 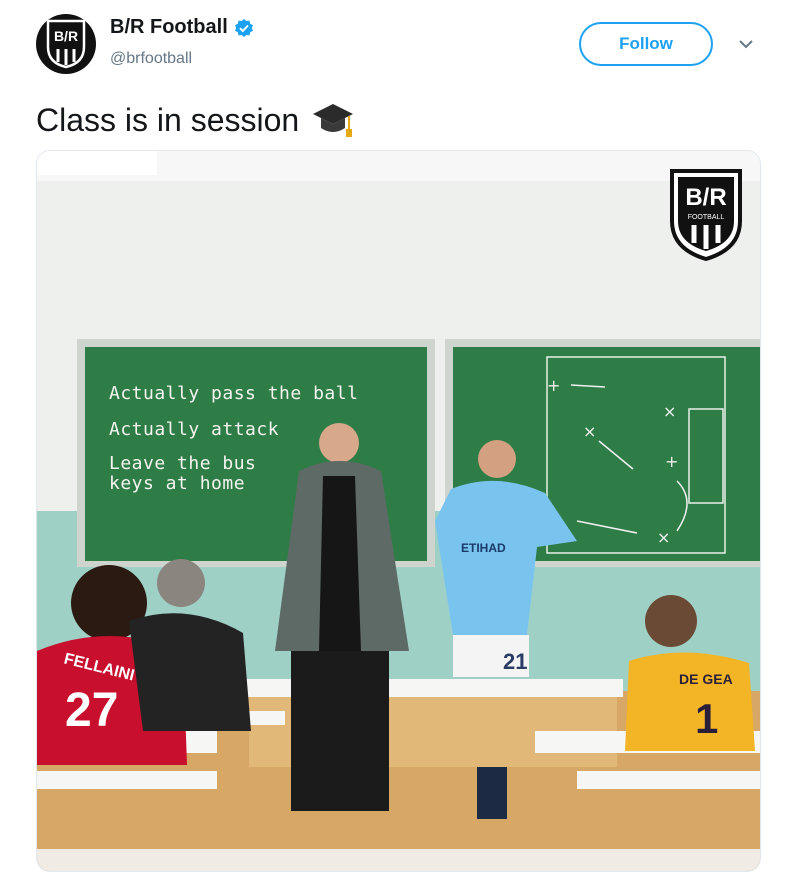 I want to click on silva-shorts-number: 21, so click(x=515, y=661).